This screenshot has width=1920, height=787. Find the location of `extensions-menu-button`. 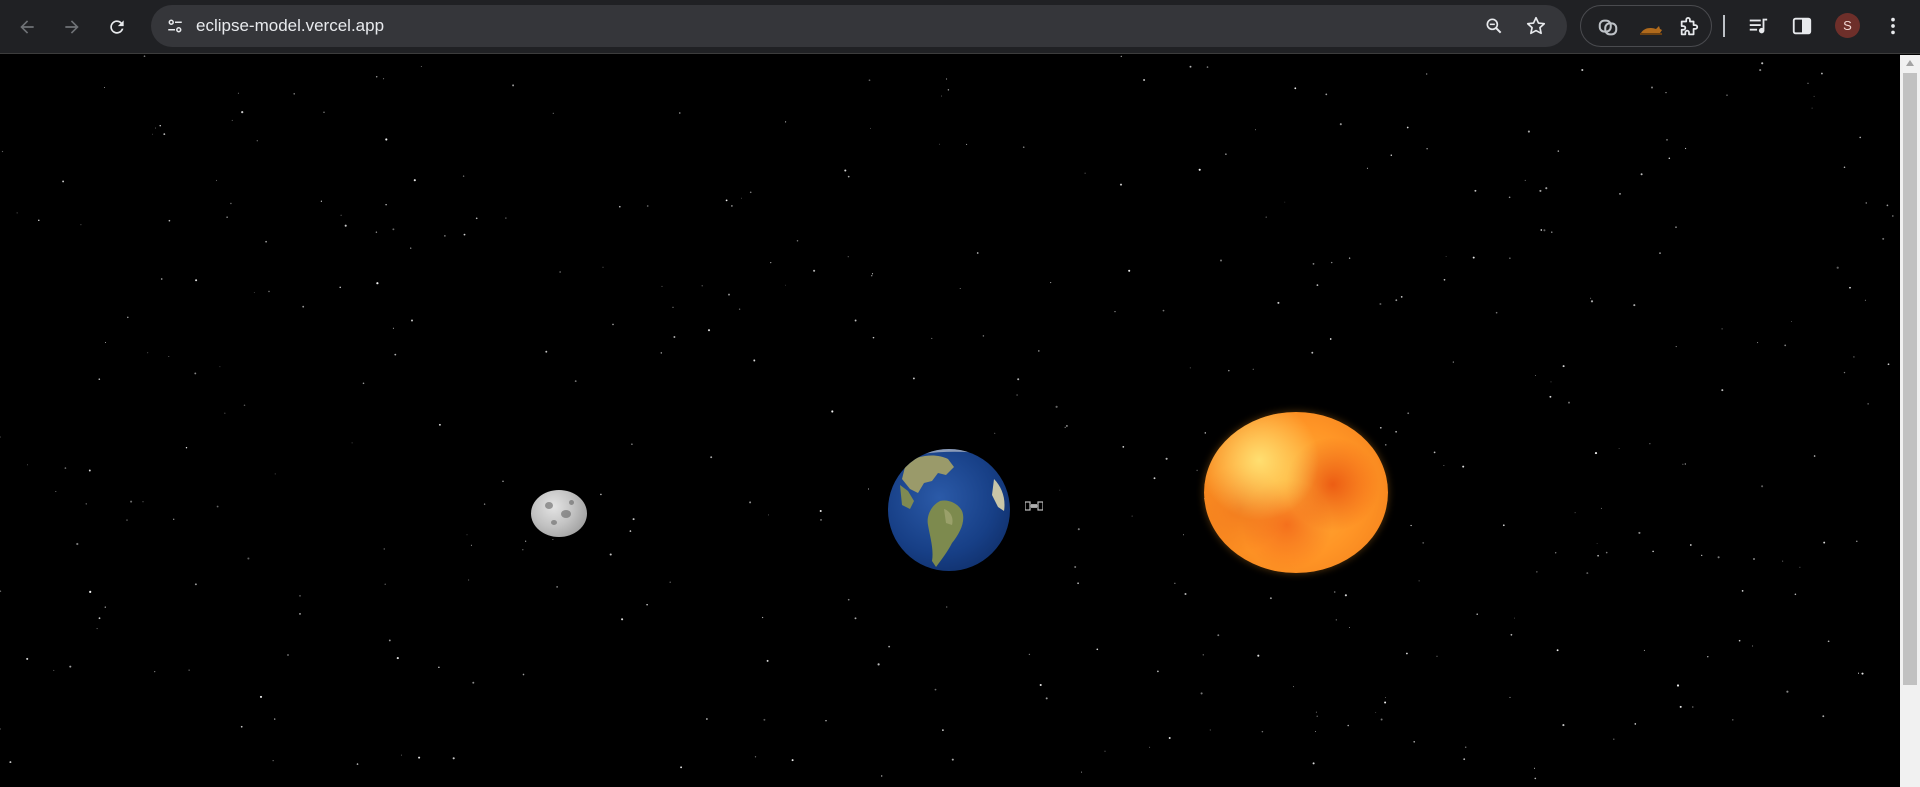

extensions-menu-button is located at coordinates (1689, 27).